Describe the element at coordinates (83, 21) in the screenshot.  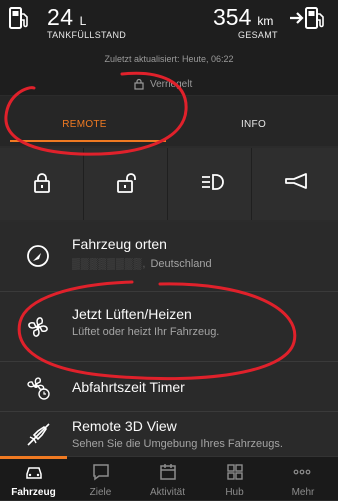
I see `fuel-unit: L` at that location.